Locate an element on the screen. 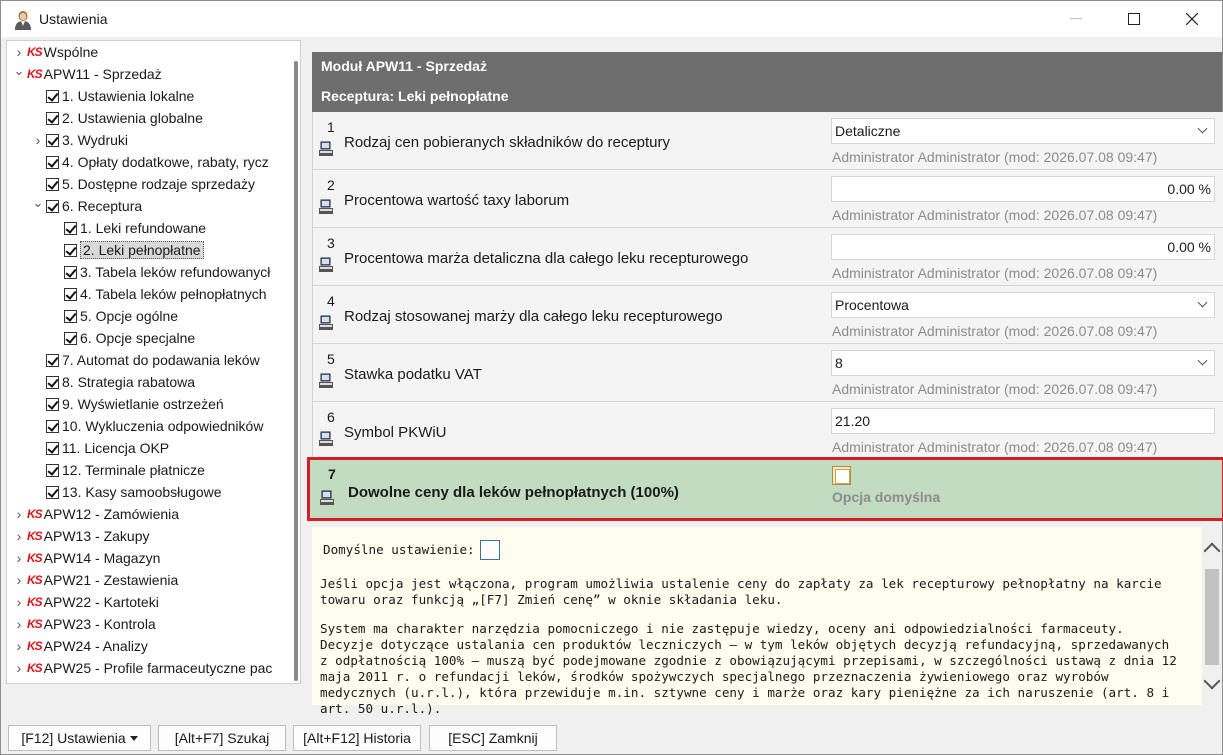 Image resolution: width=1223 pixels, height=755 pixels. setting-number: 2 is located at coordinates (331, 185).